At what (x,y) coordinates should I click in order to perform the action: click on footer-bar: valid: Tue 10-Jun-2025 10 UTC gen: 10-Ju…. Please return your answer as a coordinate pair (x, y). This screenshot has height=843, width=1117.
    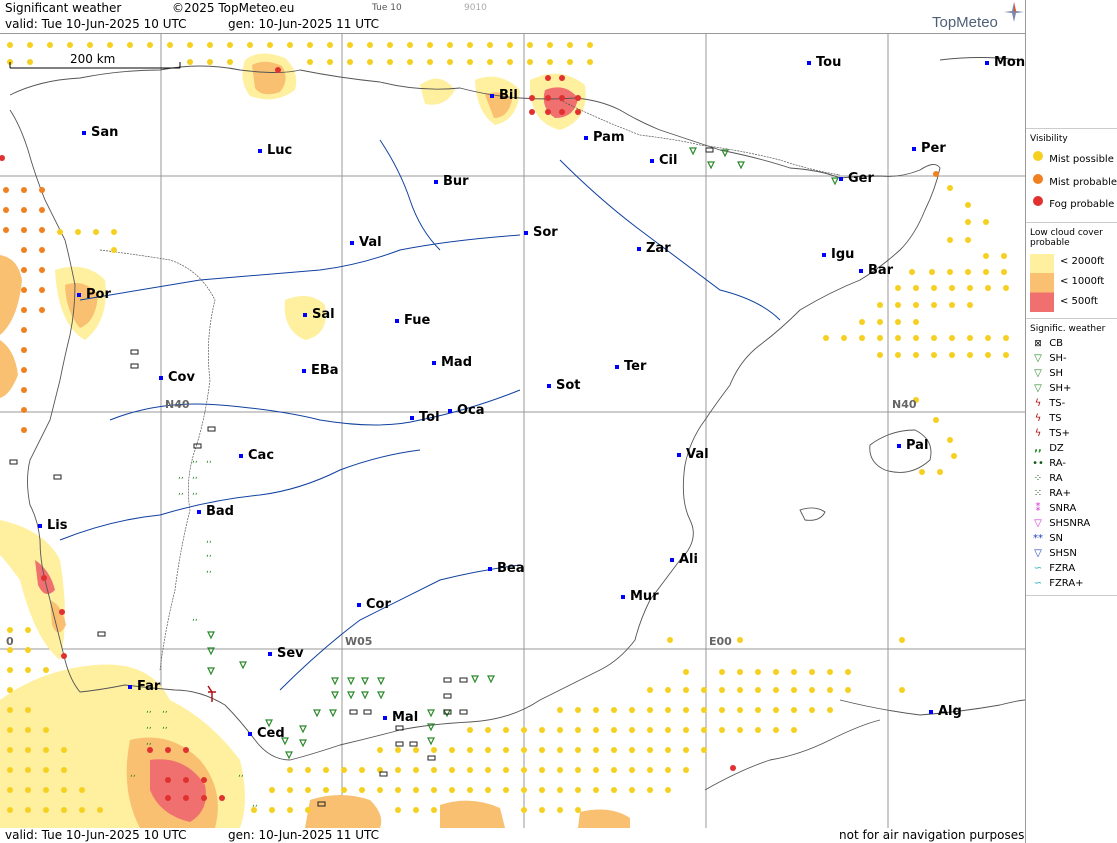
    Looking at the image, I should click on (512, 835).